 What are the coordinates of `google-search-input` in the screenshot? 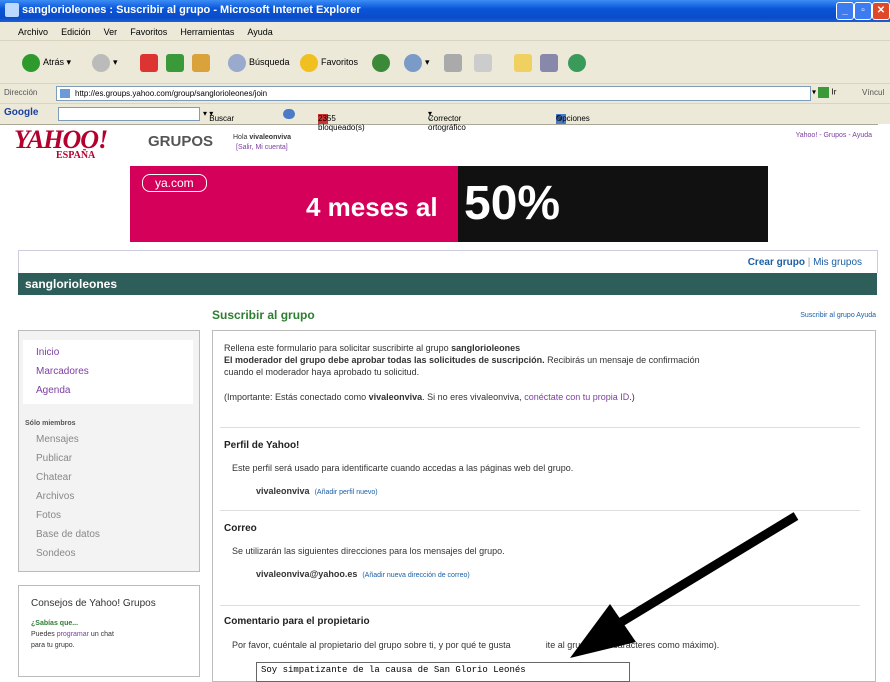 It's located at (129, 114).